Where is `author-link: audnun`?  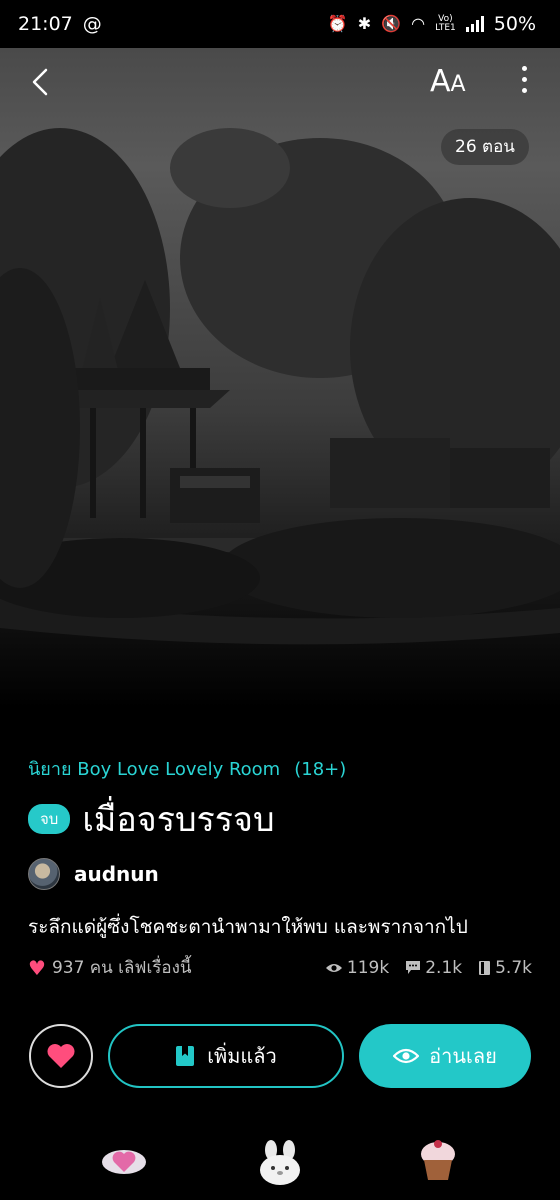 author-link: audnun is located at coordinates (93, 874).